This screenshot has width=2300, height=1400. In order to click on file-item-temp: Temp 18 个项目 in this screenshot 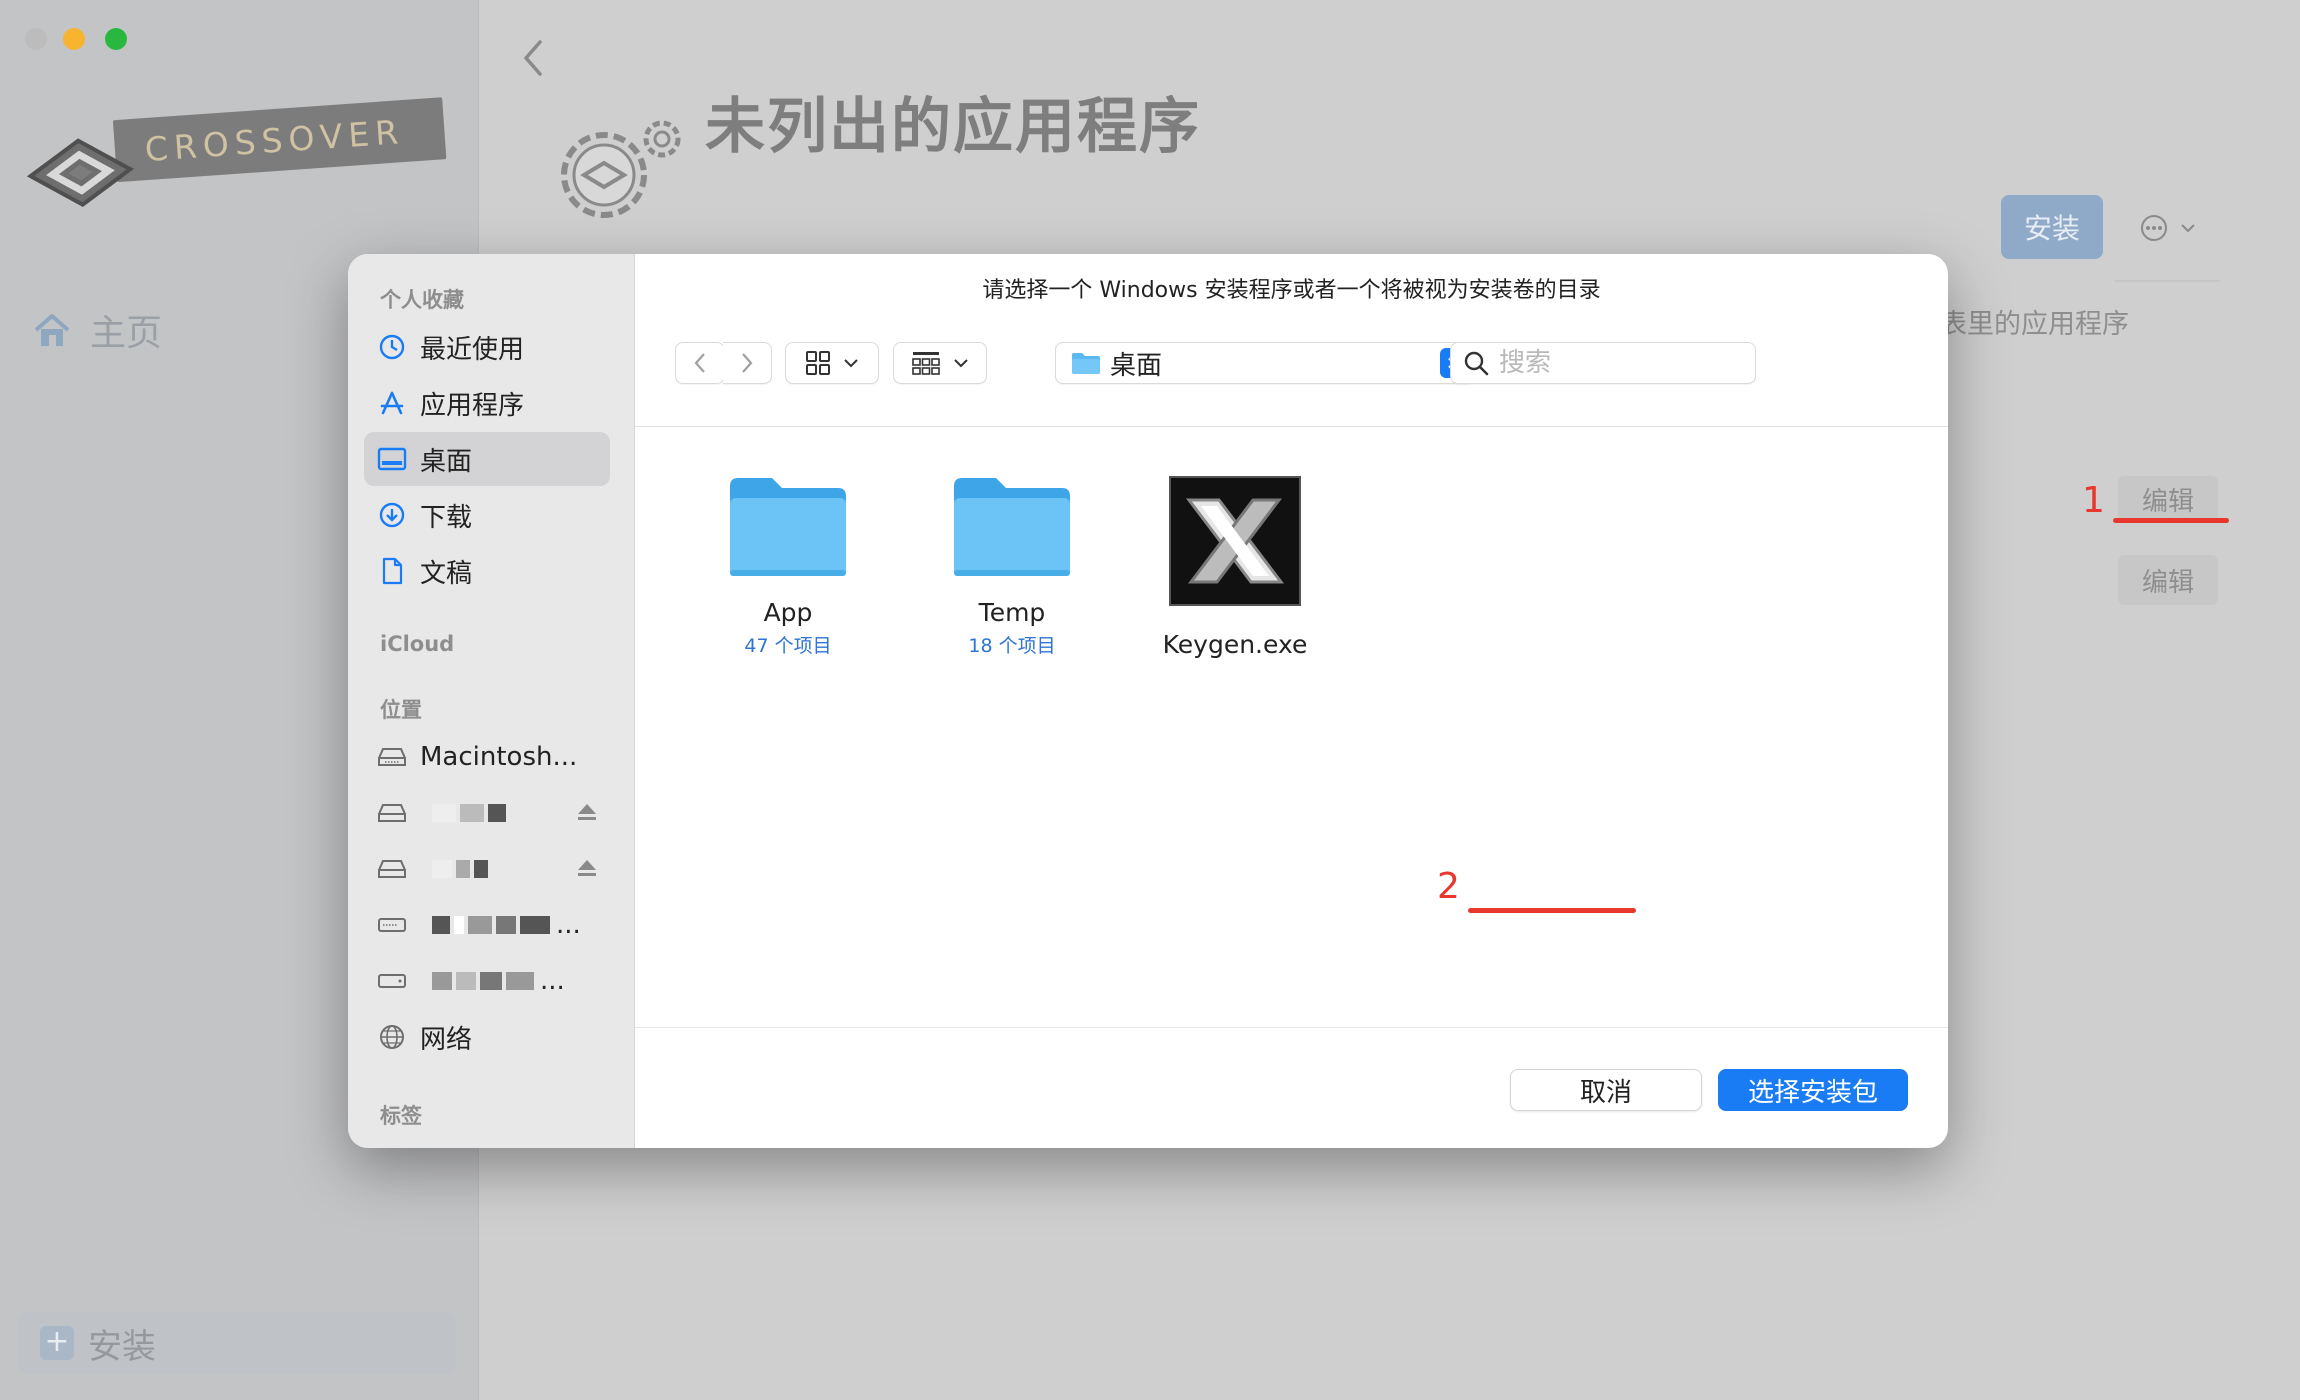, I will do `click(1012, 564)`.